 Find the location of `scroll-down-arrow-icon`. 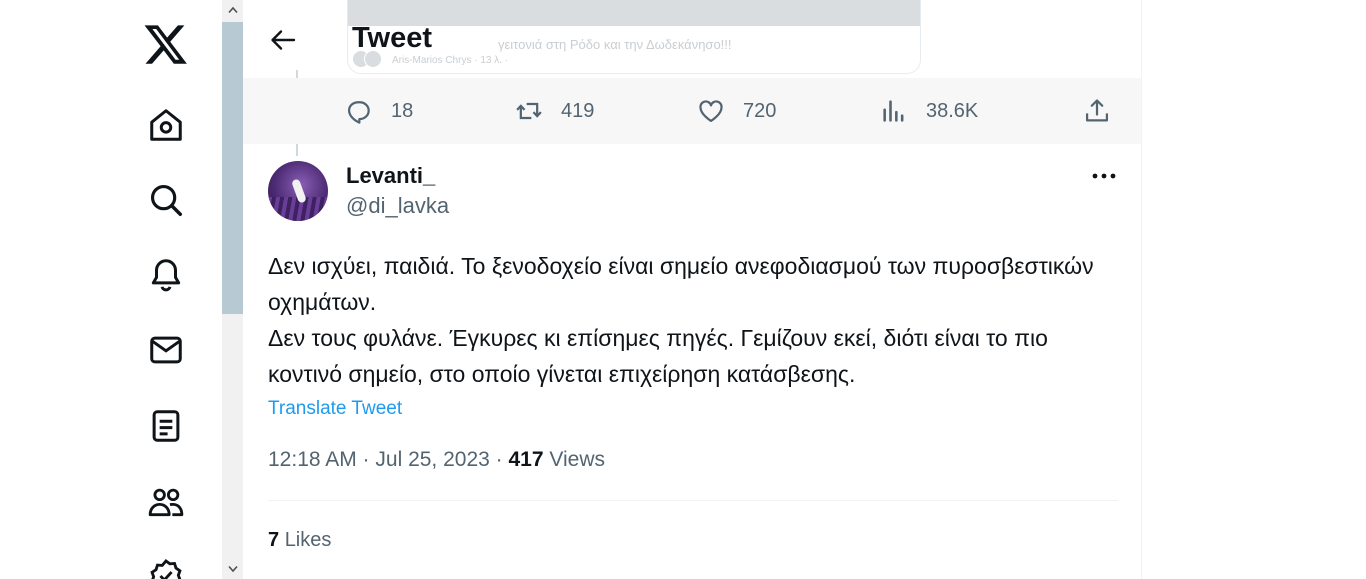

scroll-down-arrow-icon is located at coordinates (232, 569).